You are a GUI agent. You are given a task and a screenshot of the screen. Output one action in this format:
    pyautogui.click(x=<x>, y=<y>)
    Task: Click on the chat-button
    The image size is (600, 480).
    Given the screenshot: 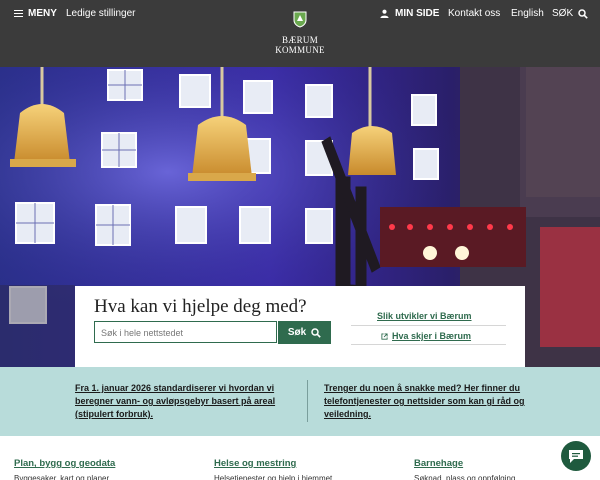 What is the action you would take?
    pyautogui.click(x=576, y=456)
    